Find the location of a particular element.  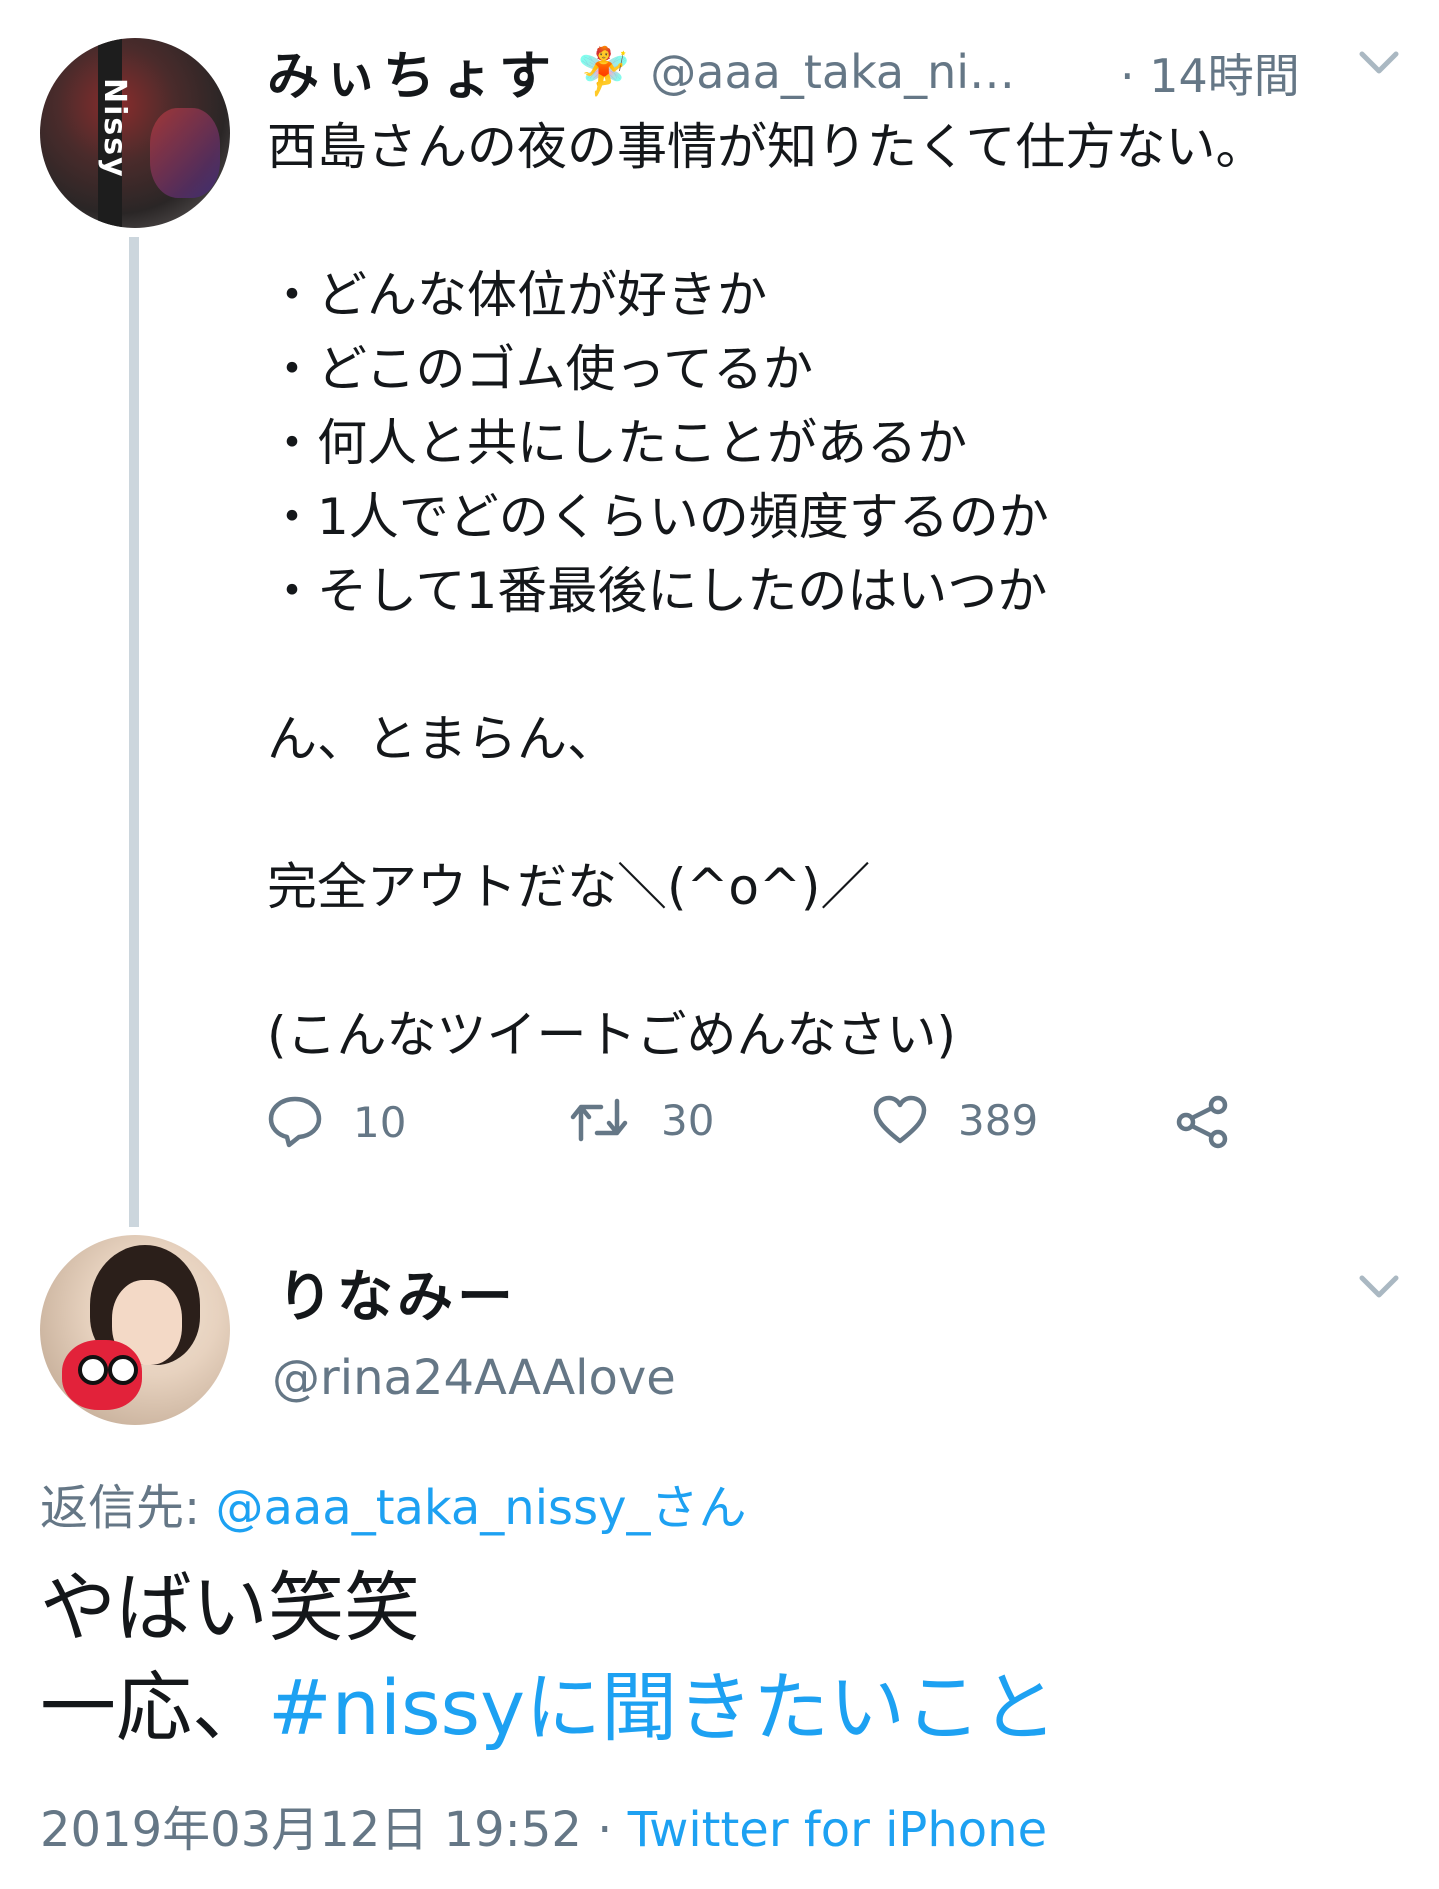

tweet2-meta: 2019年03月12日 19:52 · Twitter for iPhone is located at coordinates (543, 1825).